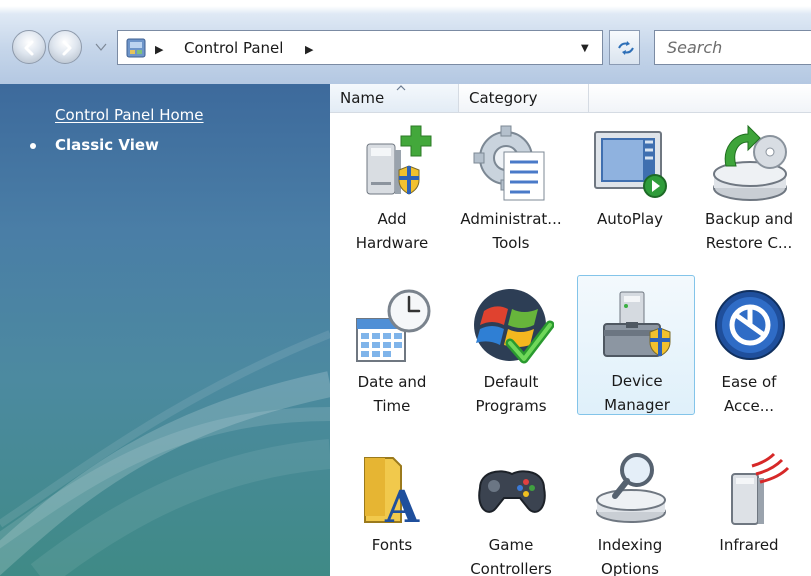 This screenshot has width=811, height=576. What do you see at coordinates (637, 324) in the screenshot?
I see `device-manager-icon` at bounding box center [637, 324].